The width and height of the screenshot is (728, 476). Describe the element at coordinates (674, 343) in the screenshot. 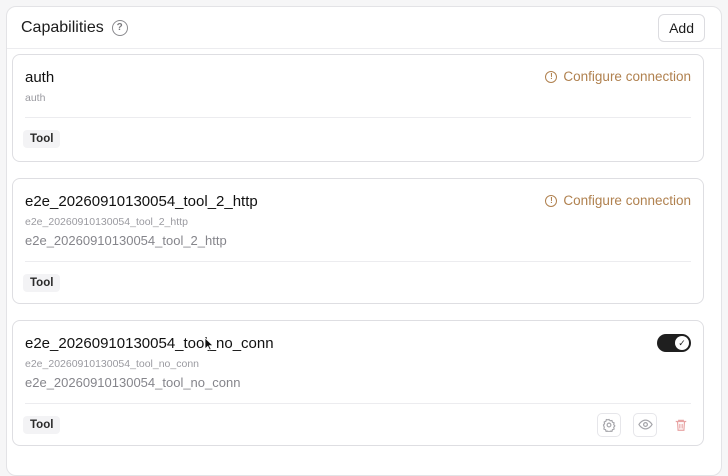

I see `enable-toggle: ✓` at that location.